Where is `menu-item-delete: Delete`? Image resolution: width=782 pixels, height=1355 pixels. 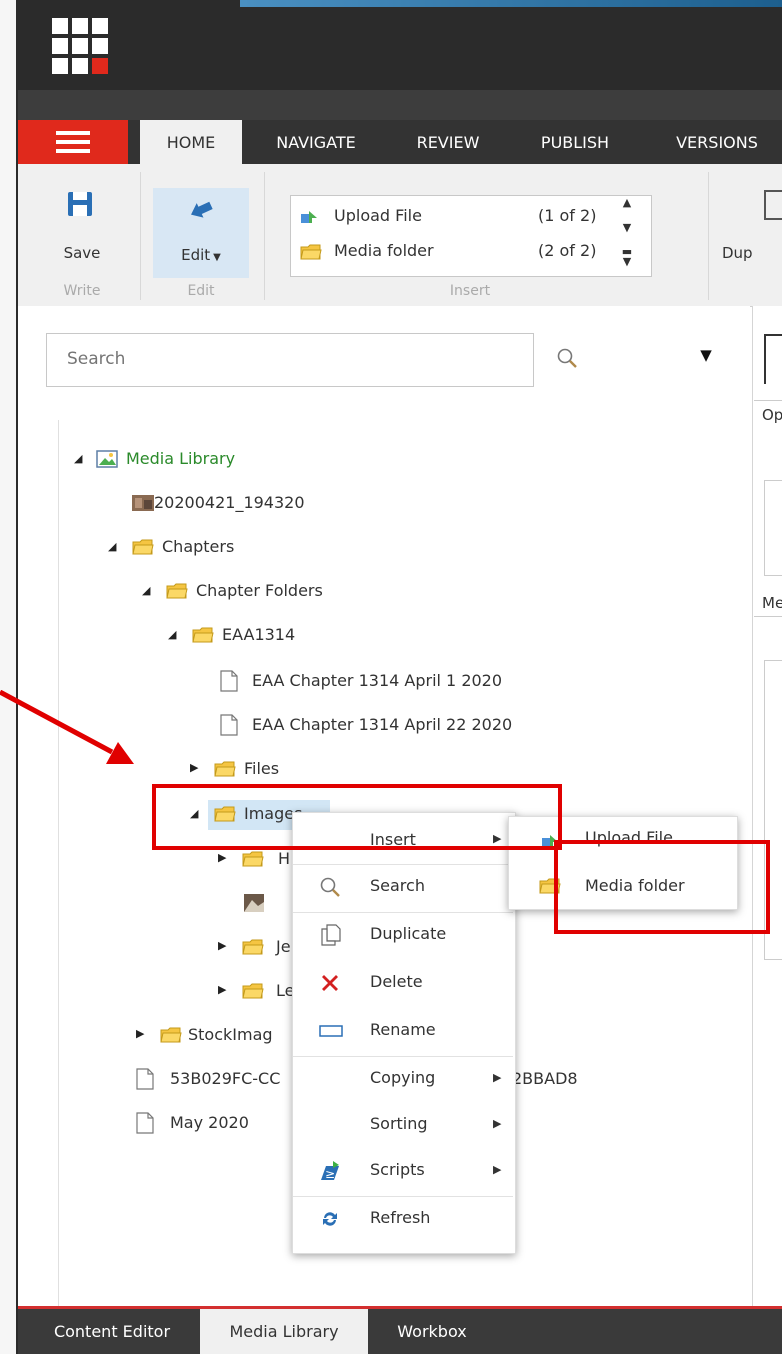 menu-item-delete: Delete is located at coordinates (403, 984).